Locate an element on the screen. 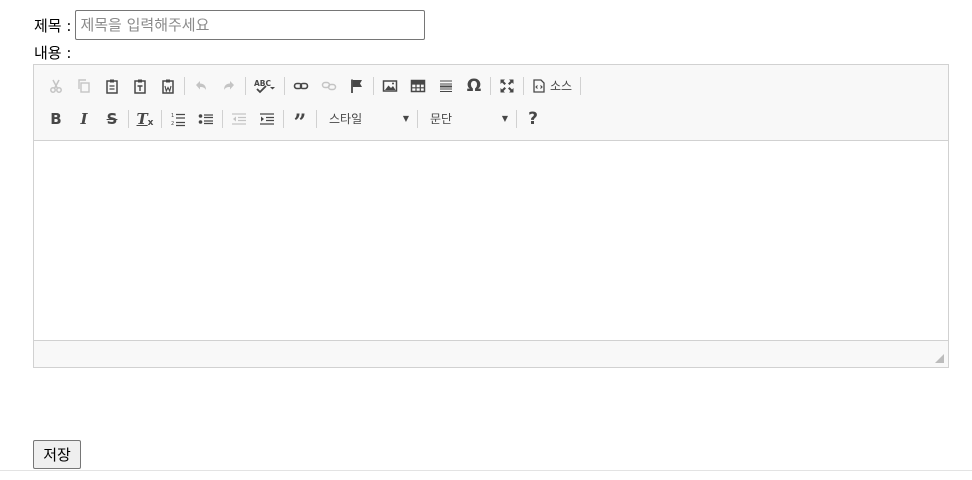 This screenshot has width=972, height=480. format-dropdown: 문단 ▼ is located at coordinates (467, 119).